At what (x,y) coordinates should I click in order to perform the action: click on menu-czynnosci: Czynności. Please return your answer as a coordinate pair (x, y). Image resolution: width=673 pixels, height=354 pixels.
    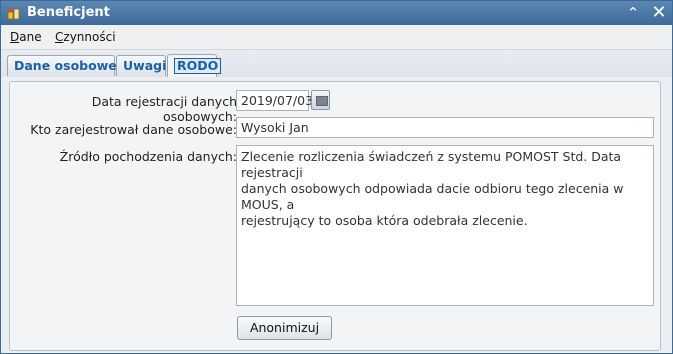
    Looking at the image, I should click on (85, 37).